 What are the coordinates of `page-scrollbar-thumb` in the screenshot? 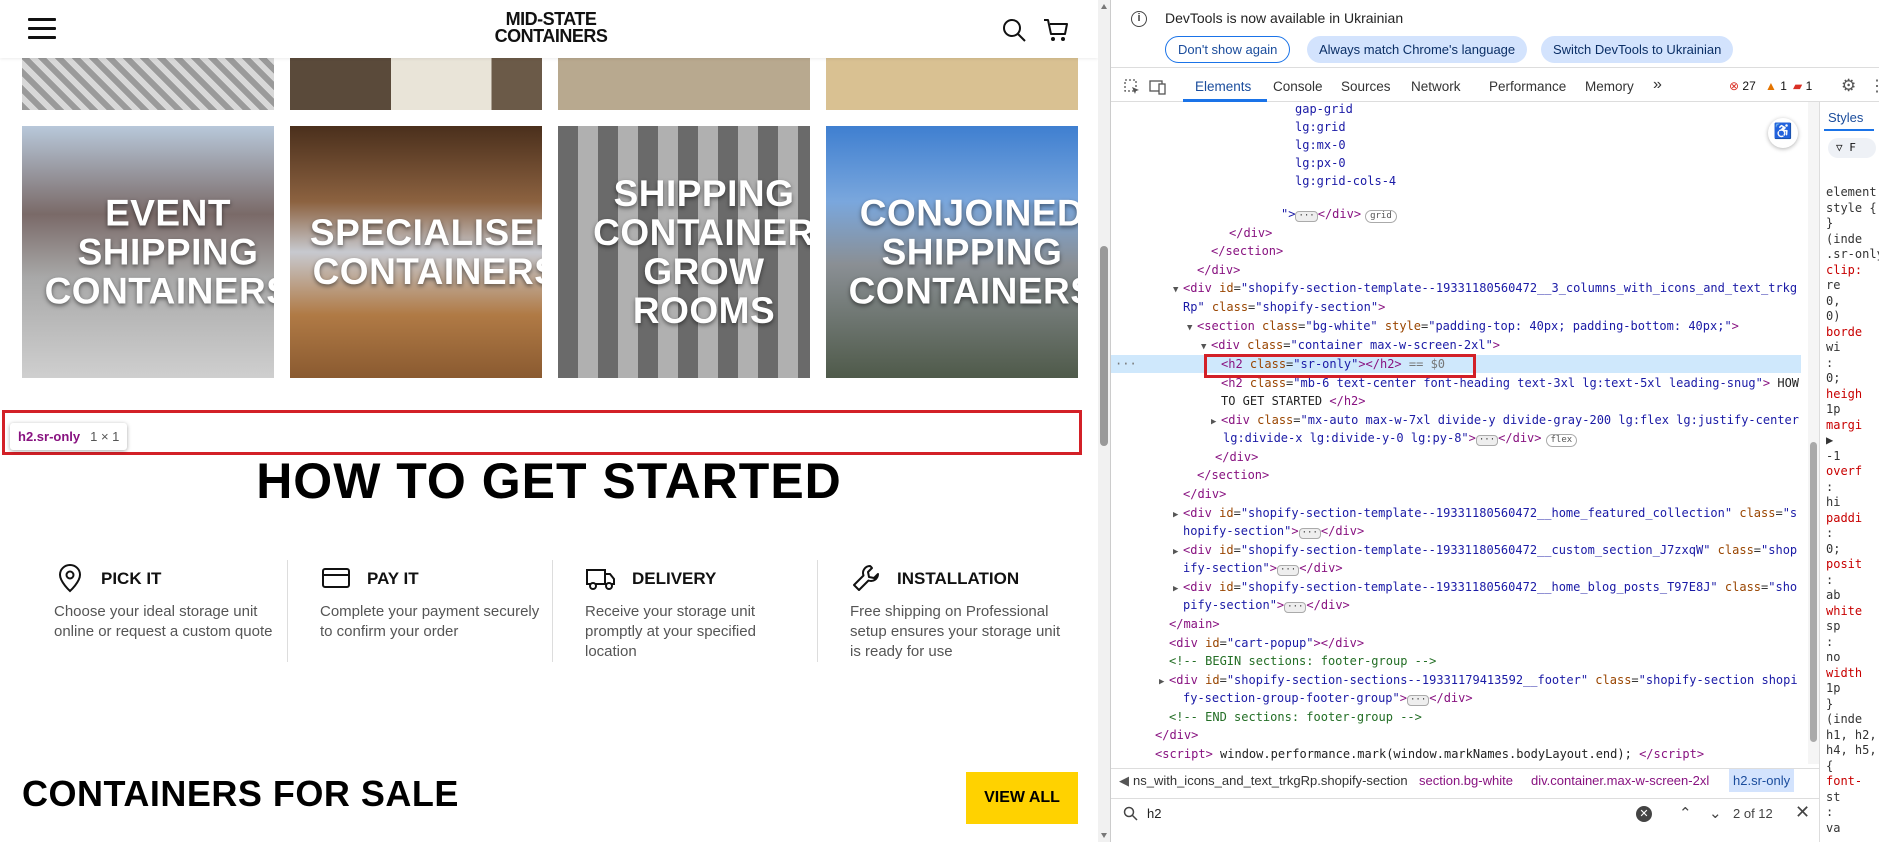 It's located at (1104, 346).